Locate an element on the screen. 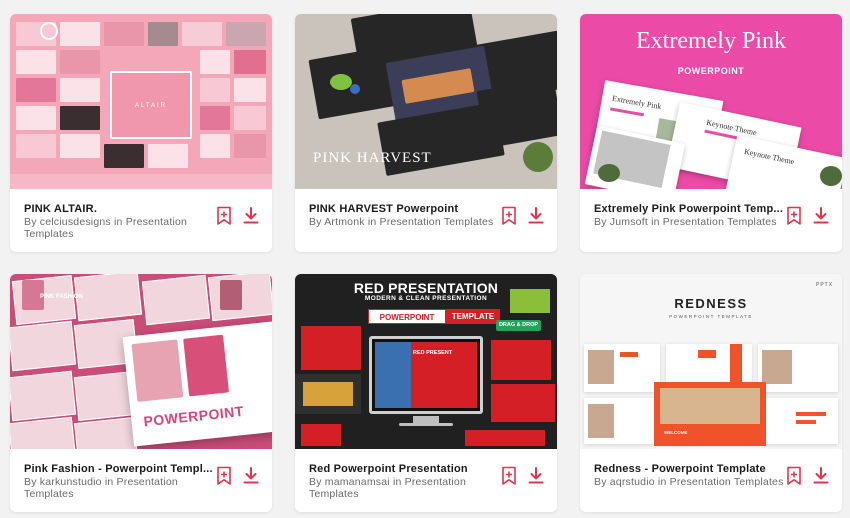 This screenshot has width=850, height=518. thumbnail-text: RED PRESENT is located at coordinates (433, 353).